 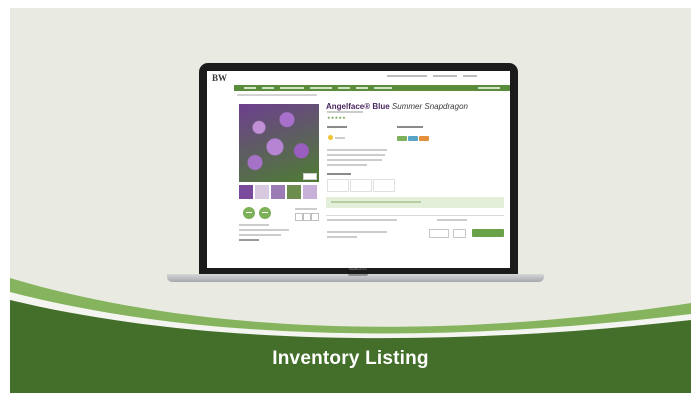 What do you see at coordinates (357, 269) in the screenshot?
I see `laptop-brand-label: MacBook Pro` at bounding box center [357, 269].